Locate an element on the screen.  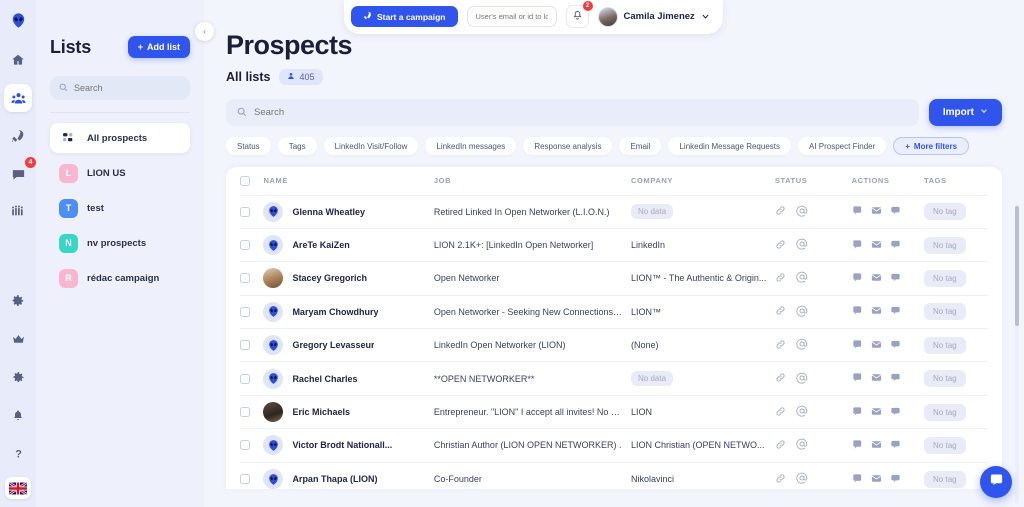
lists-search is located at coordinates (120, 88).